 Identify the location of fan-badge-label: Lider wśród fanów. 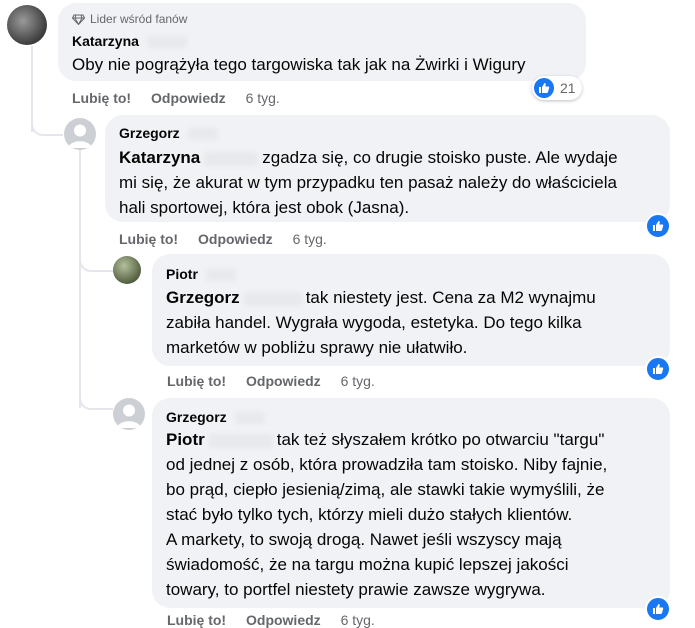
(139, 19).